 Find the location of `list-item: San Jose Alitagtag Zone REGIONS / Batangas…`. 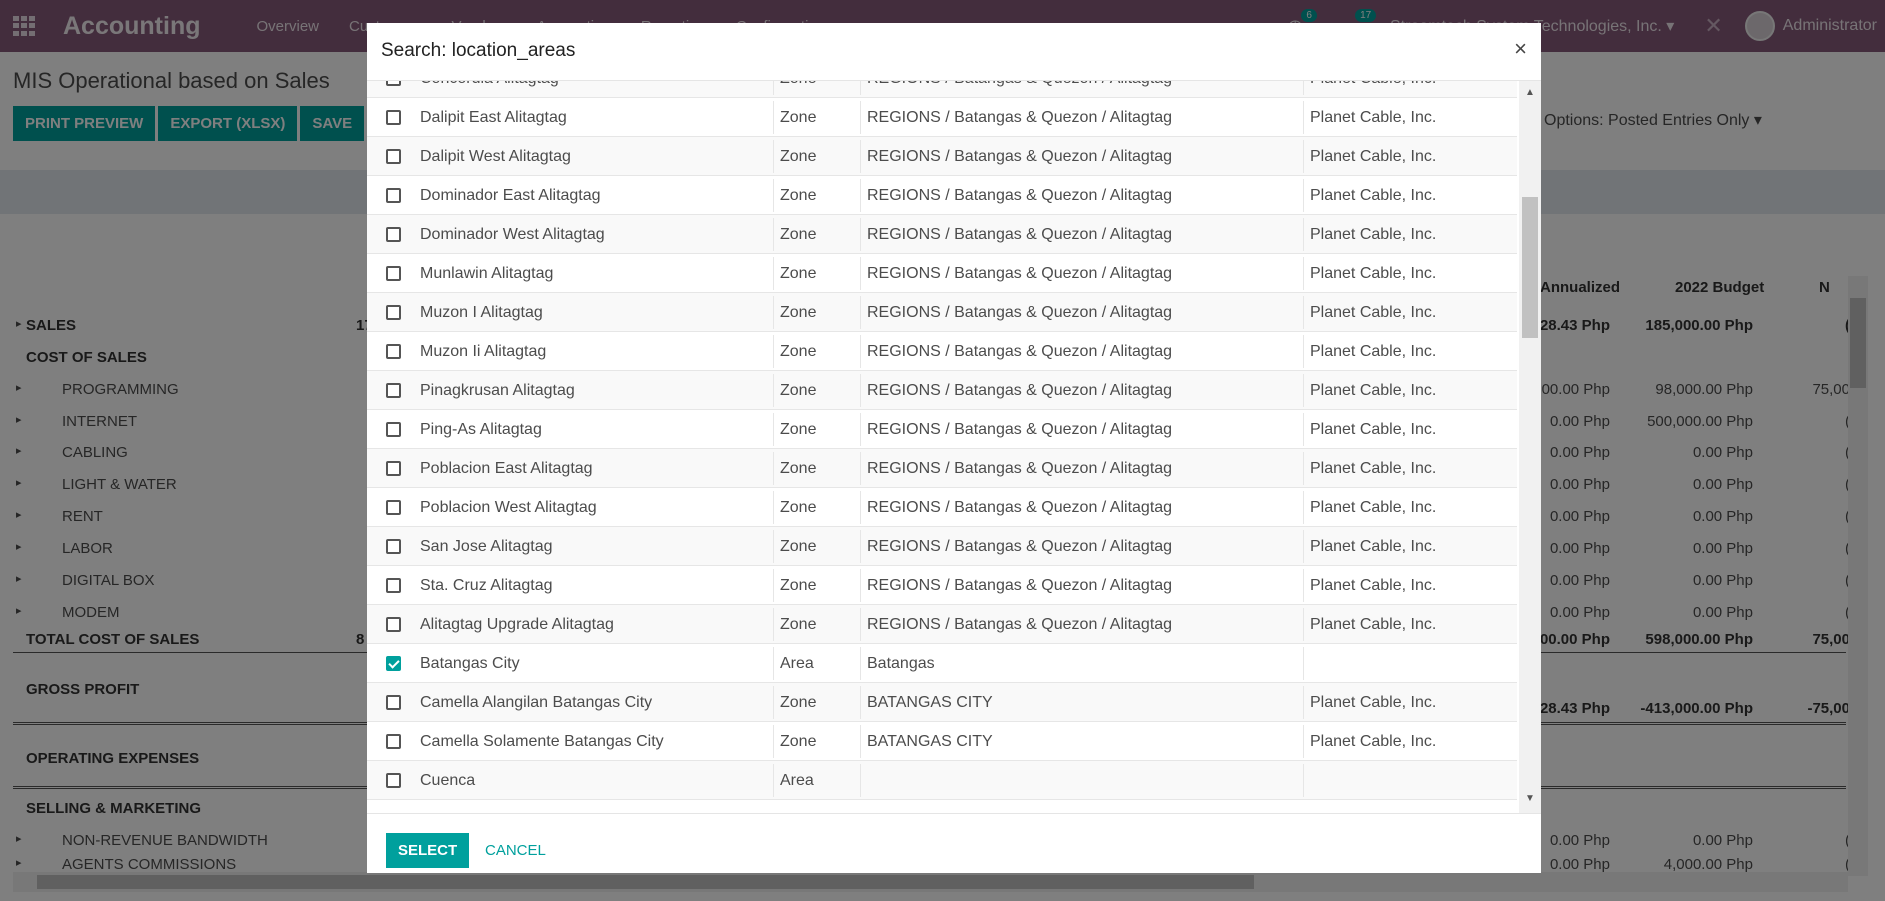

list-item: San Jose Alitagtag Zone REGIONS / Batangas… is located at coordinates (942, 546).